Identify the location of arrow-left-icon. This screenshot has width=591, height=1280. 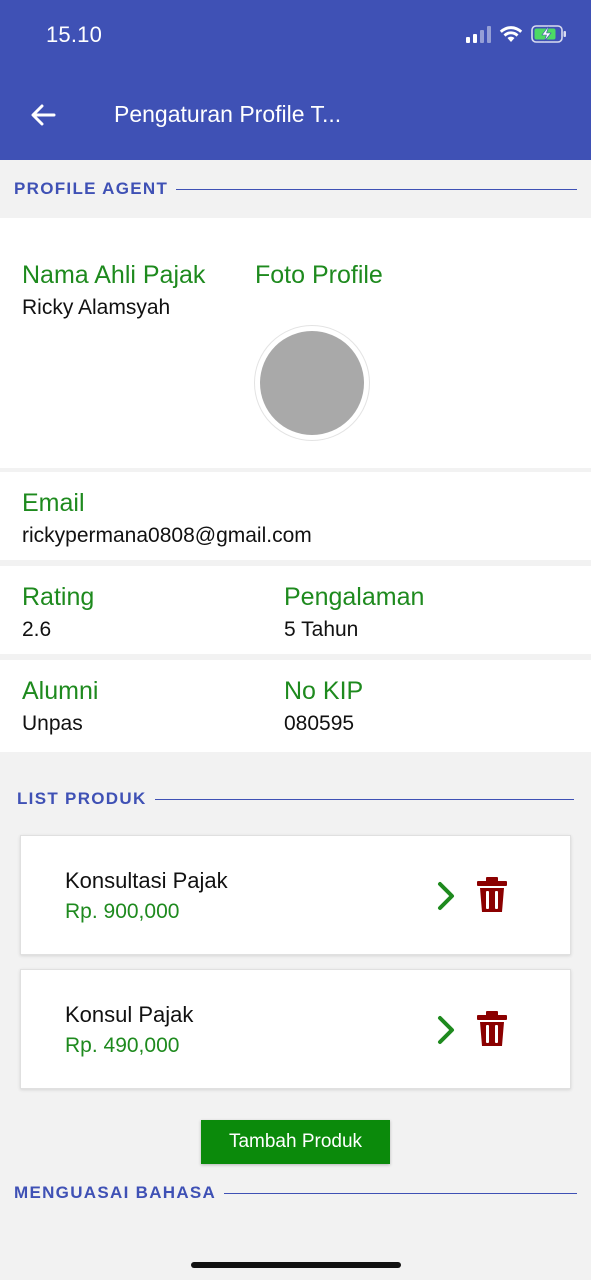
(43, 115).